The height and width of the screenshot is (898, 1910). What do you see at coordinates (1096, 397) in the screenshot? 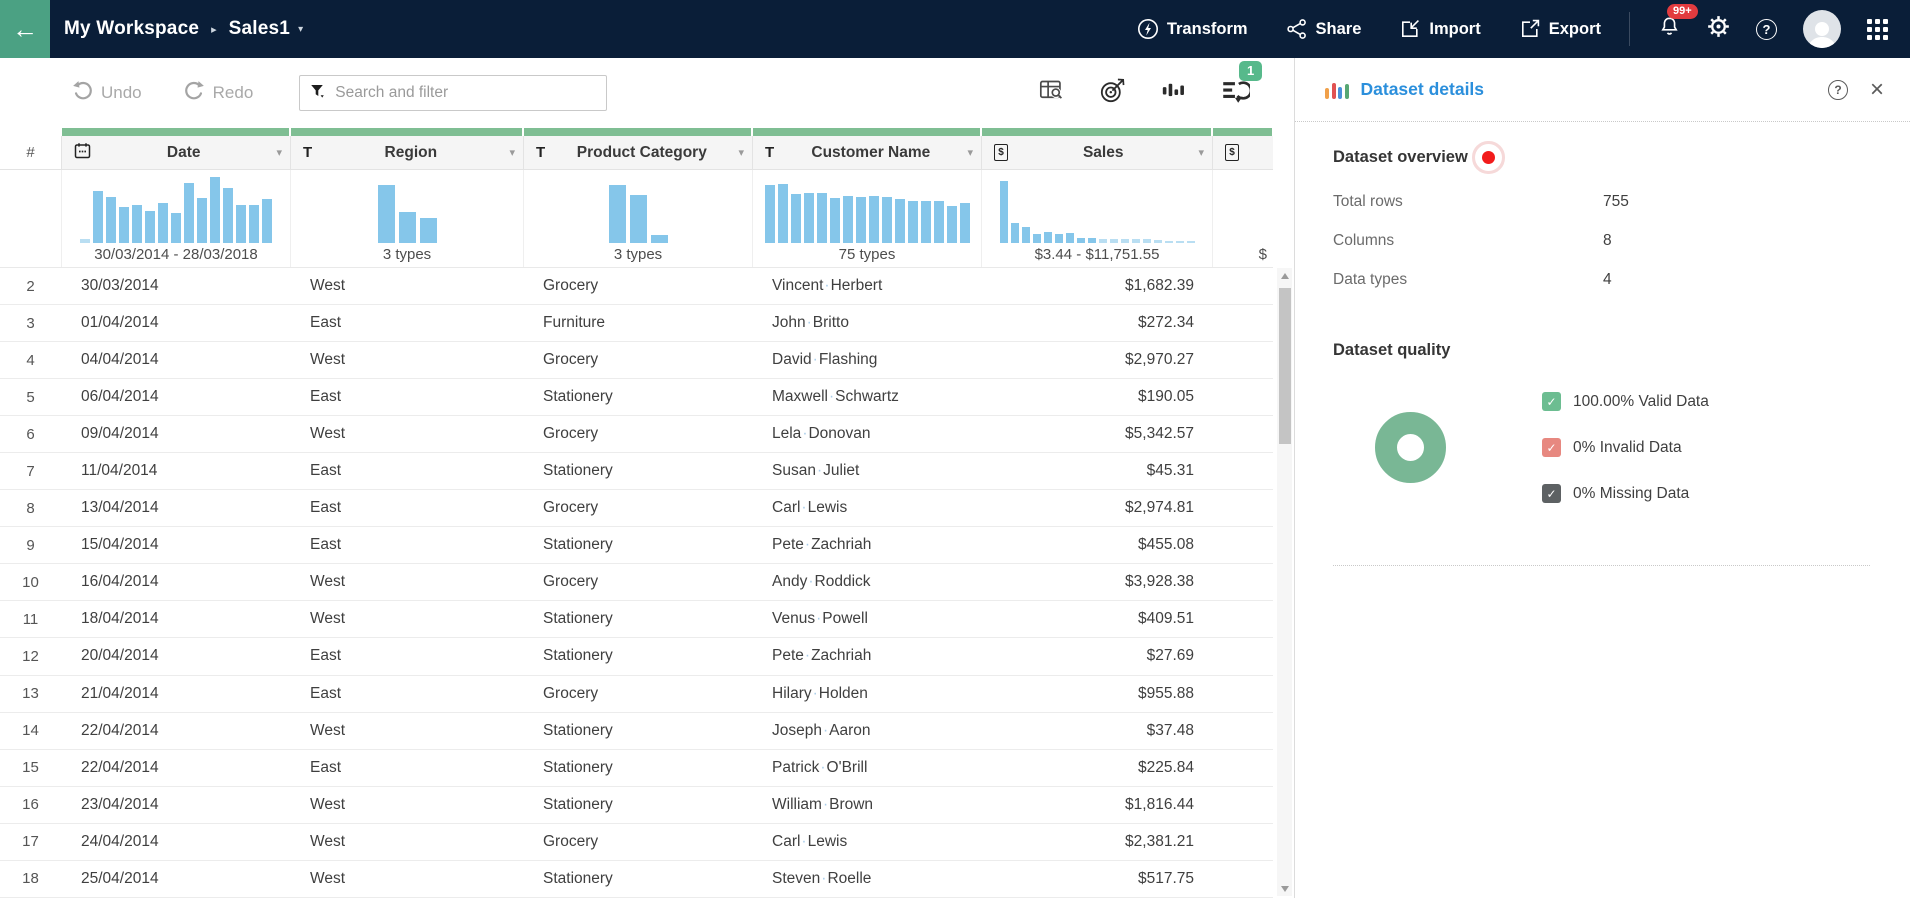
I see `cell-sales: $190.05` at bounding box center [1096, 397].